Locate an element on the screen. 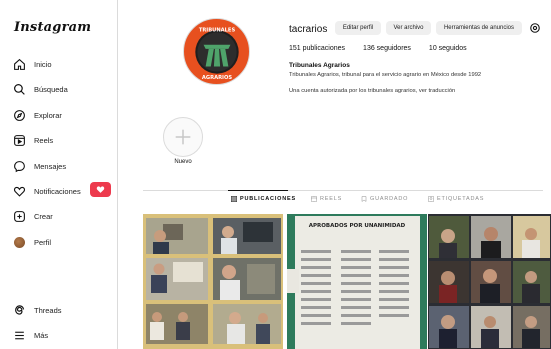 The width and height of the screenshot is (551, 349). home-icon is located at coordinates (19, 64).